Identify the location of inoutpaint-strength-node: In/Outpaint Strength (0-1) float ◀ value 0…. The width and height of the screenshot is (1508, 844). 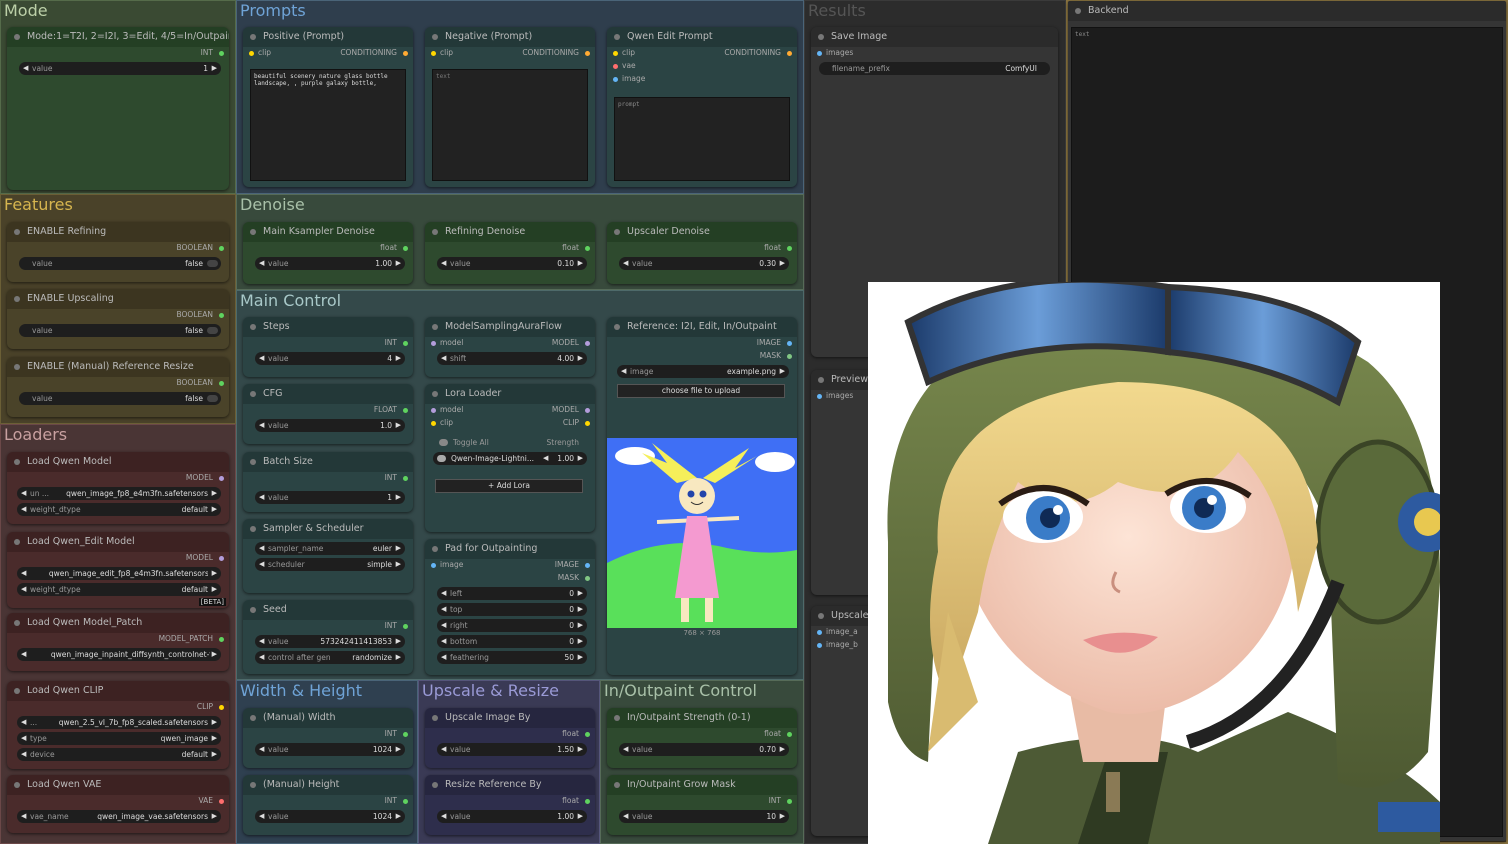
(702, 738).